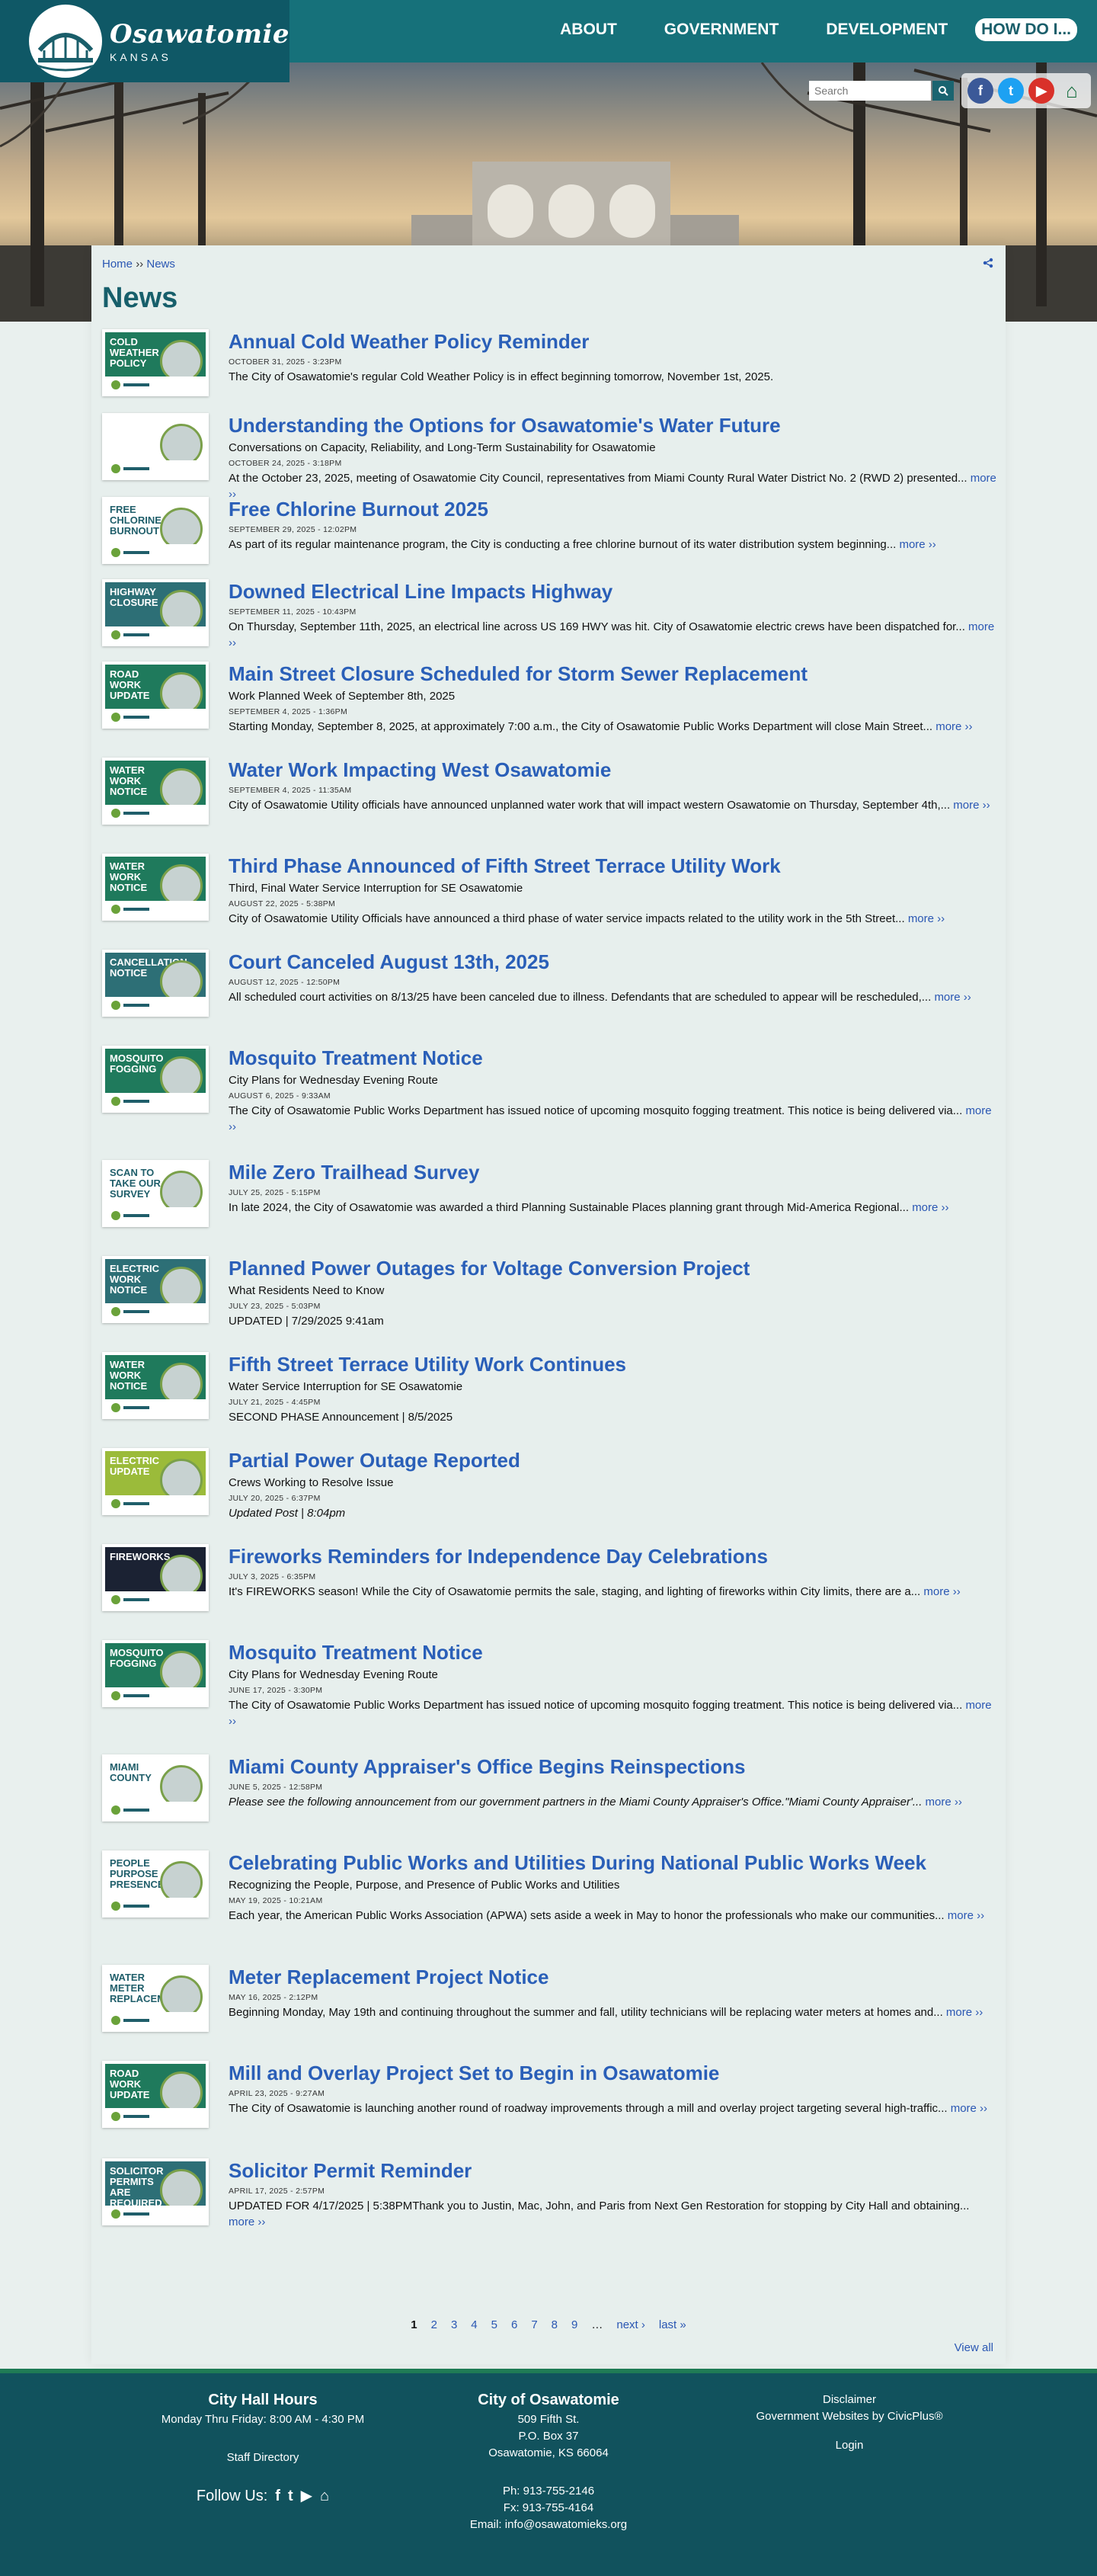  Describe the element at coordinates (272, 1576) in the screenshot. I see `news-date: JULY 3, 2025 - 6:35PM` at that location.